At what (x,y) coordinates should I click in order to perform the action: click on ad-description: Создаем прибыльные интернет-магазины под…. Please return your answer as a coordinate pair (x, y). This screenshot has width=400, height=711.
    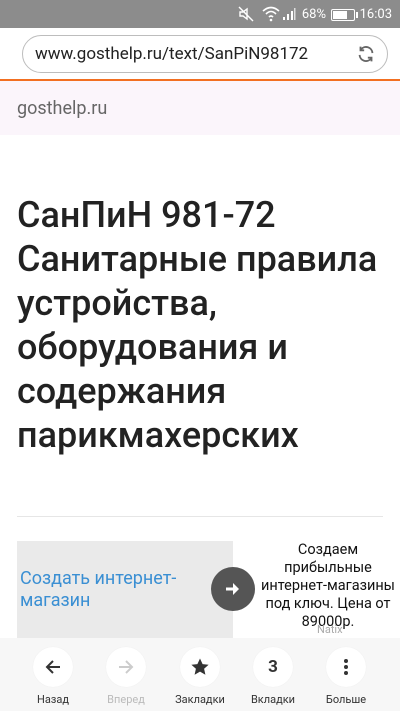
    Looking at the image, I should click on (326, 586).